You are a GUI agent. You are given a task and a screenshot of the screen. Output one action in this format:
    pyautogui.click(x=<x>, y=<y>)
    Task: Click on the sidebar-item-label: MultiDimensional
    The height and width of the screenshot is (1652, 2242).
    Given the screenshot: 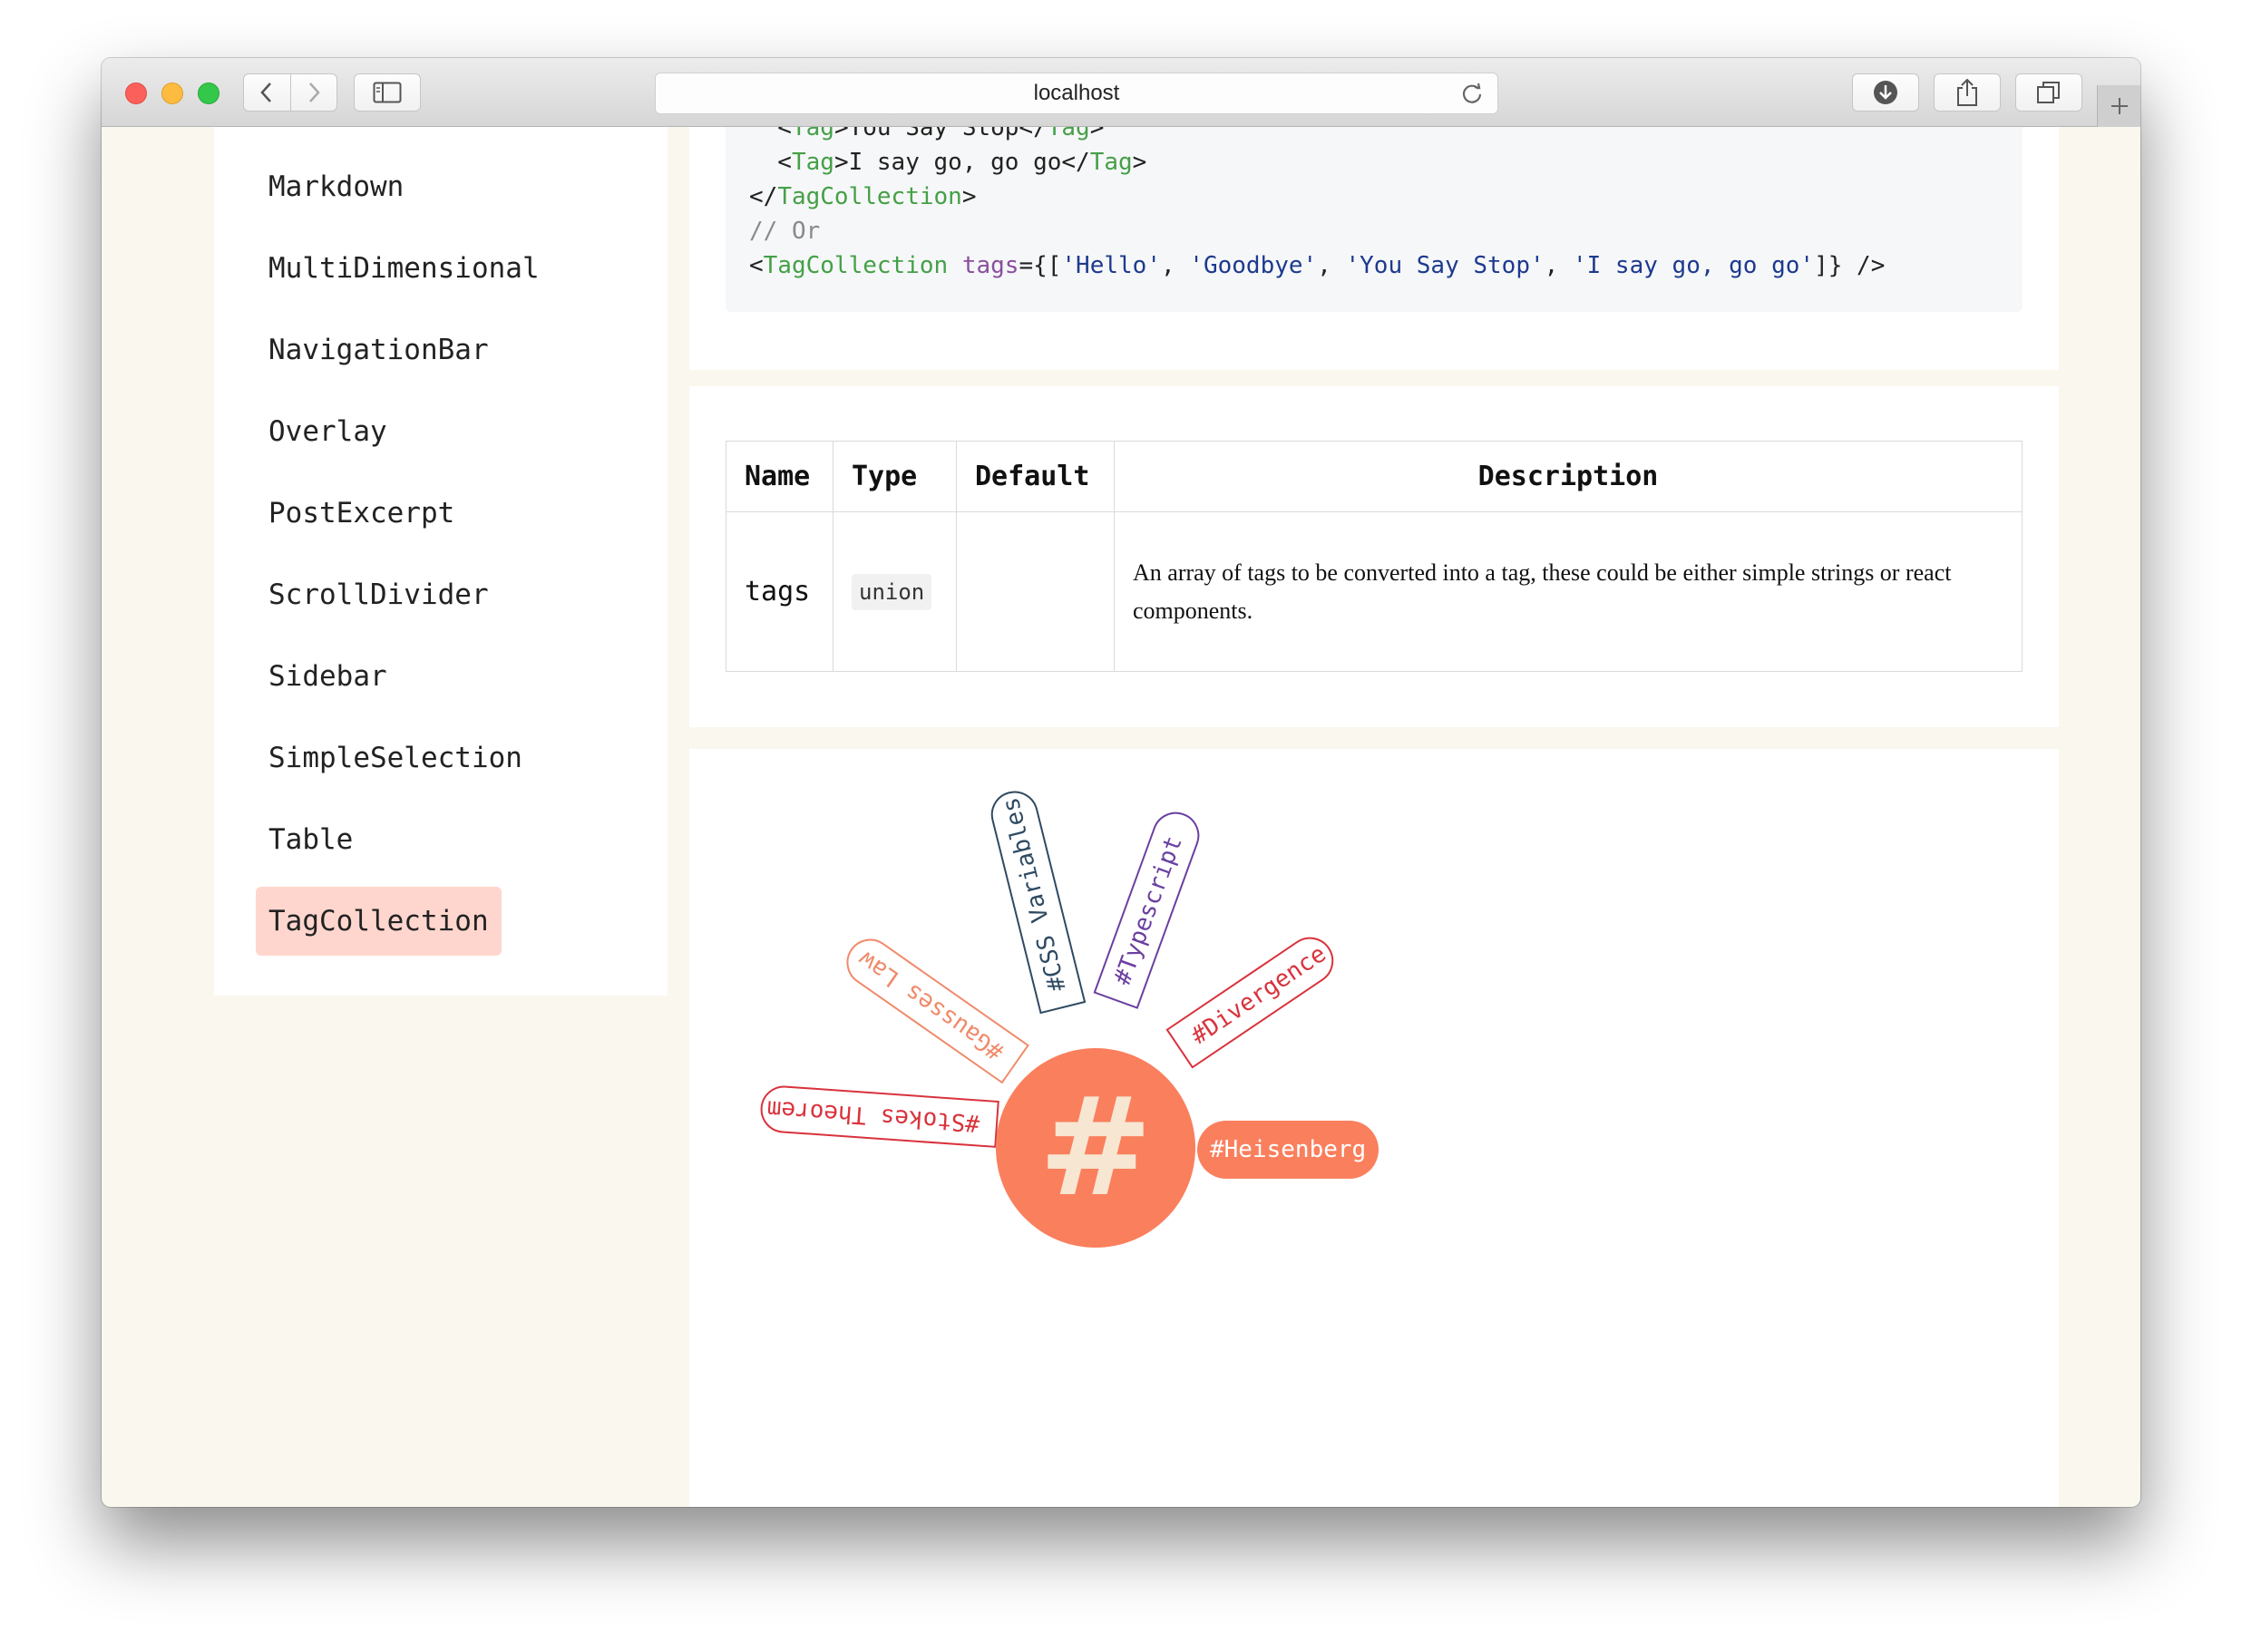 What is the action you would take?
    pyautogui.click(x=404, y=268)
    